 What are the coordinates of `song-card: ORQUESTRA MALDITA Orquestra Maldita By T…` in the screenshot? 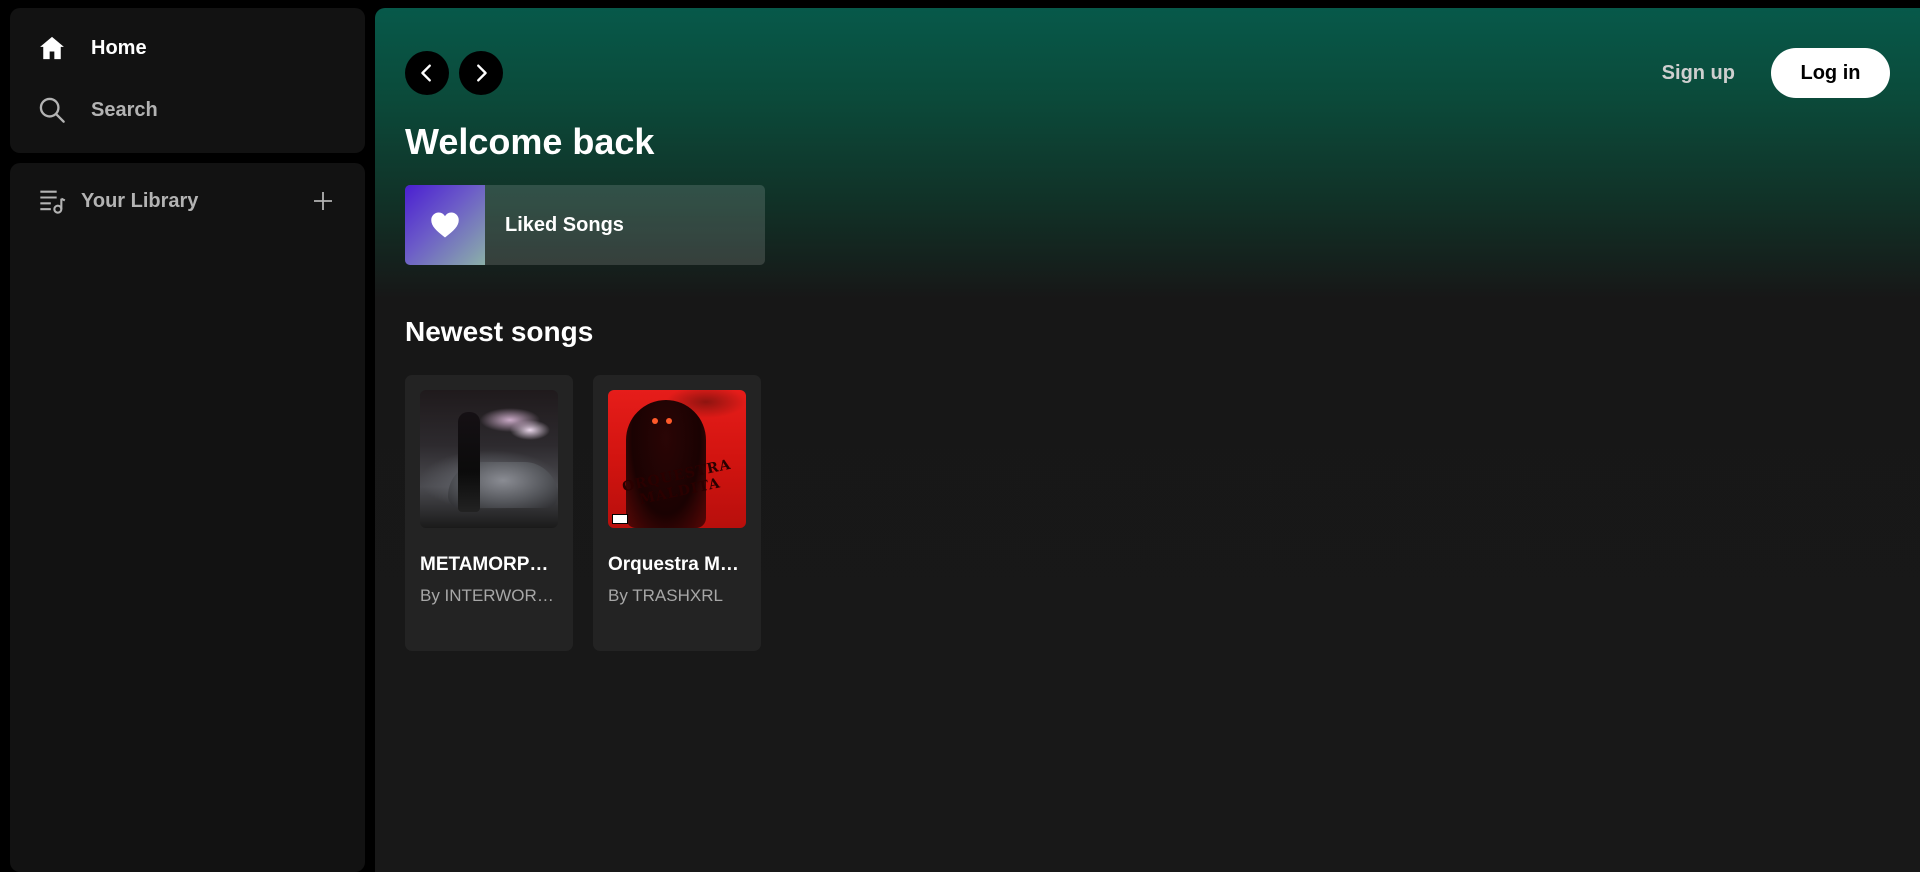 It's located at (677, 513).